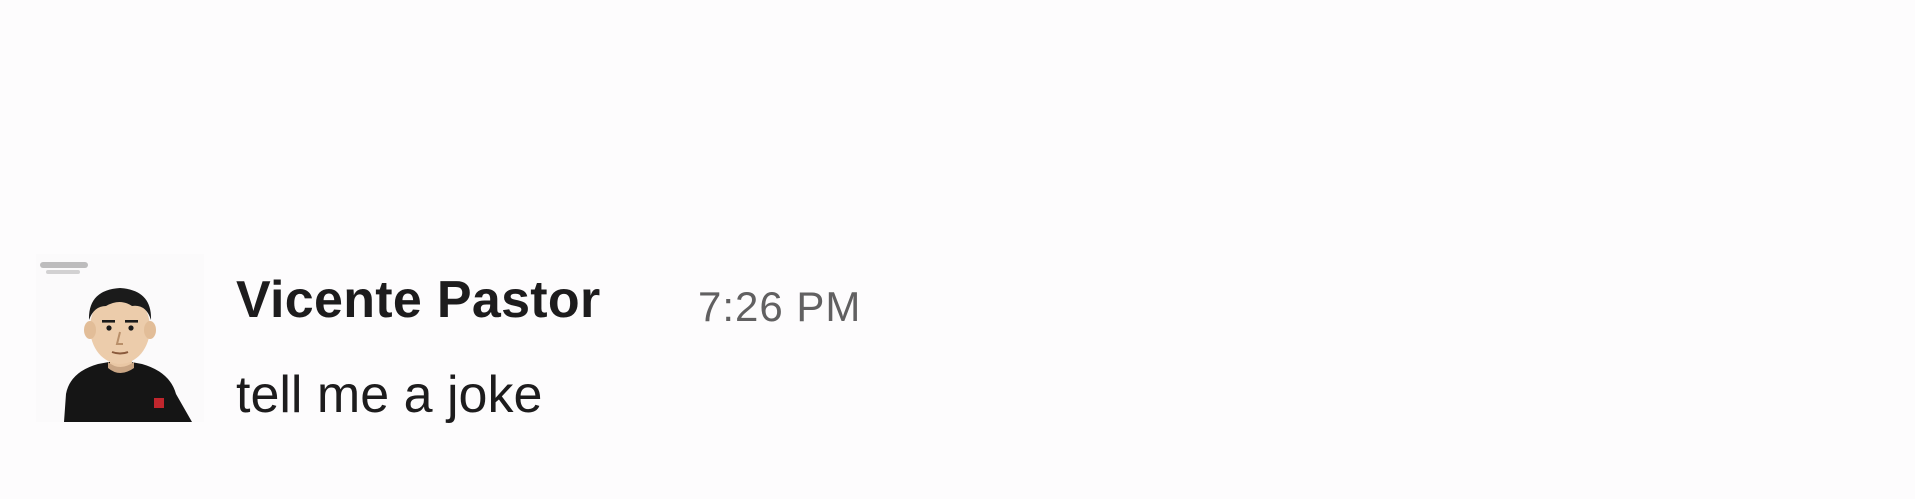 This screenshot has width=1915, height=499. What do you see at coordinates (389, 395) in the screenshot?
I see `message-text: tell me a joke` at bounding box center [389, 395].